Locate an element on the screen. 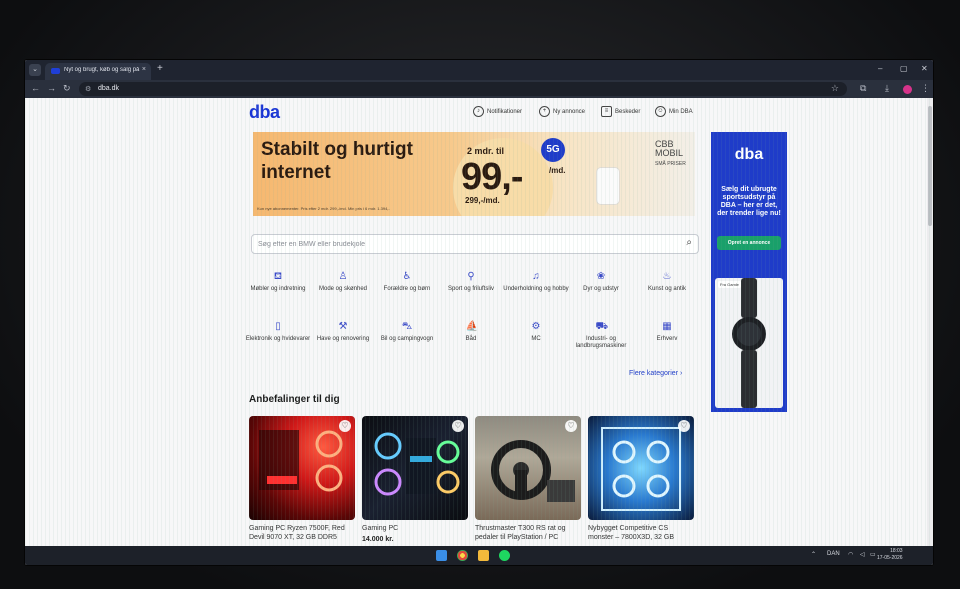  category-entertainment: ♫ Underholdning og hobby is located at coordinates (536, 282).